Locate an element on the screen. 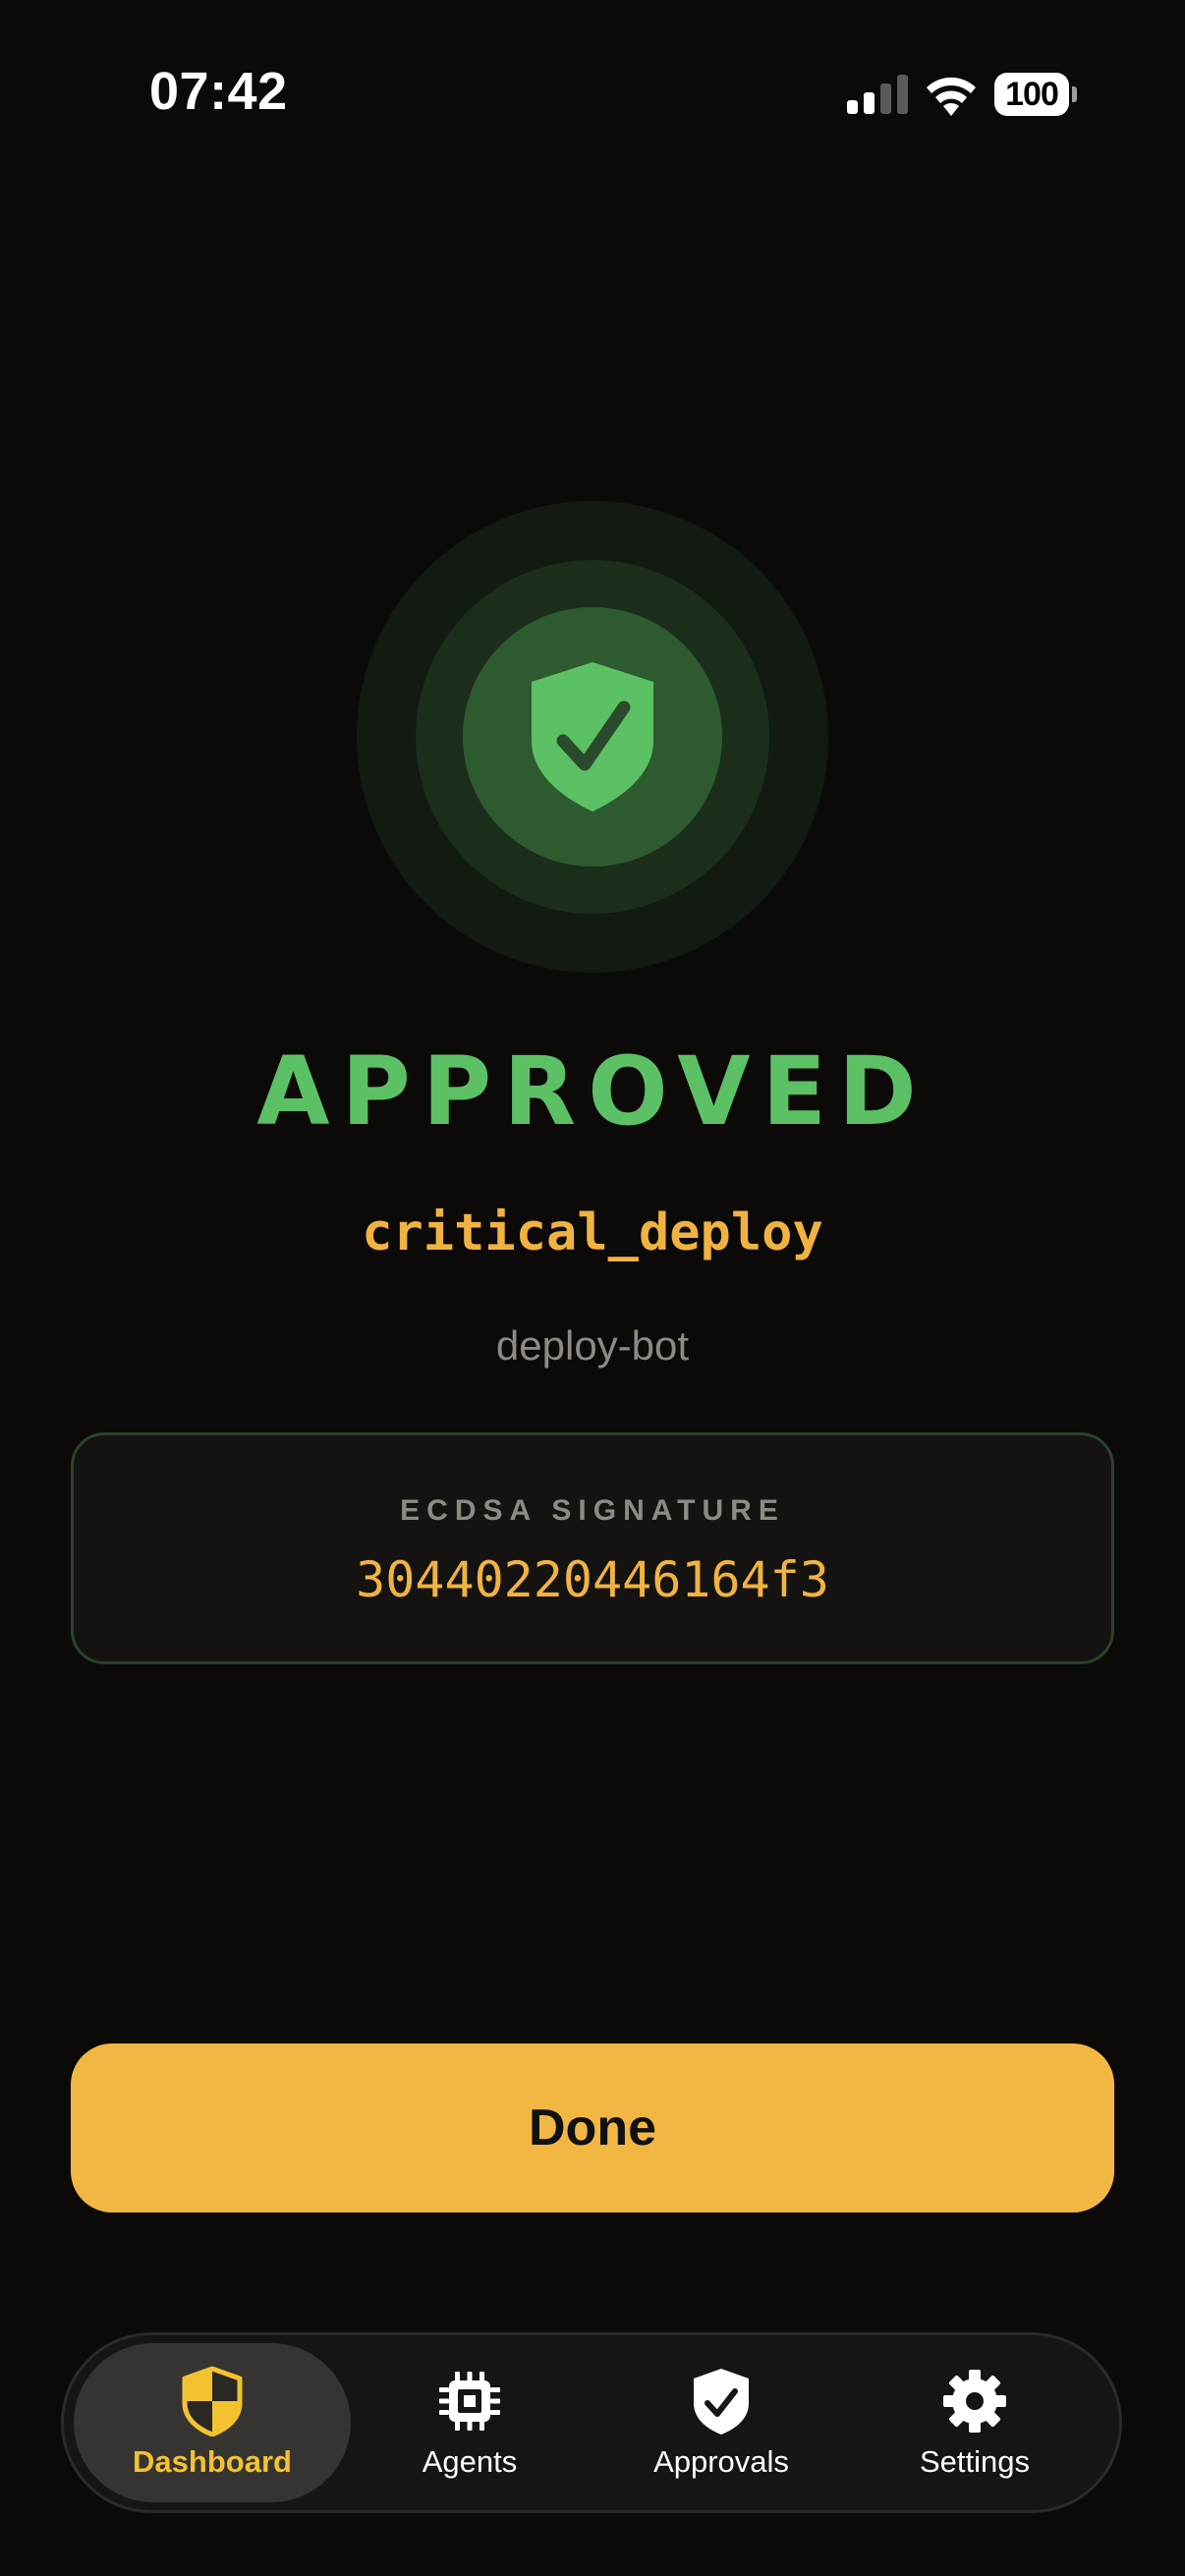 The image size is (1185, 2576). wifi-icon is located at coordinates (952, 96).